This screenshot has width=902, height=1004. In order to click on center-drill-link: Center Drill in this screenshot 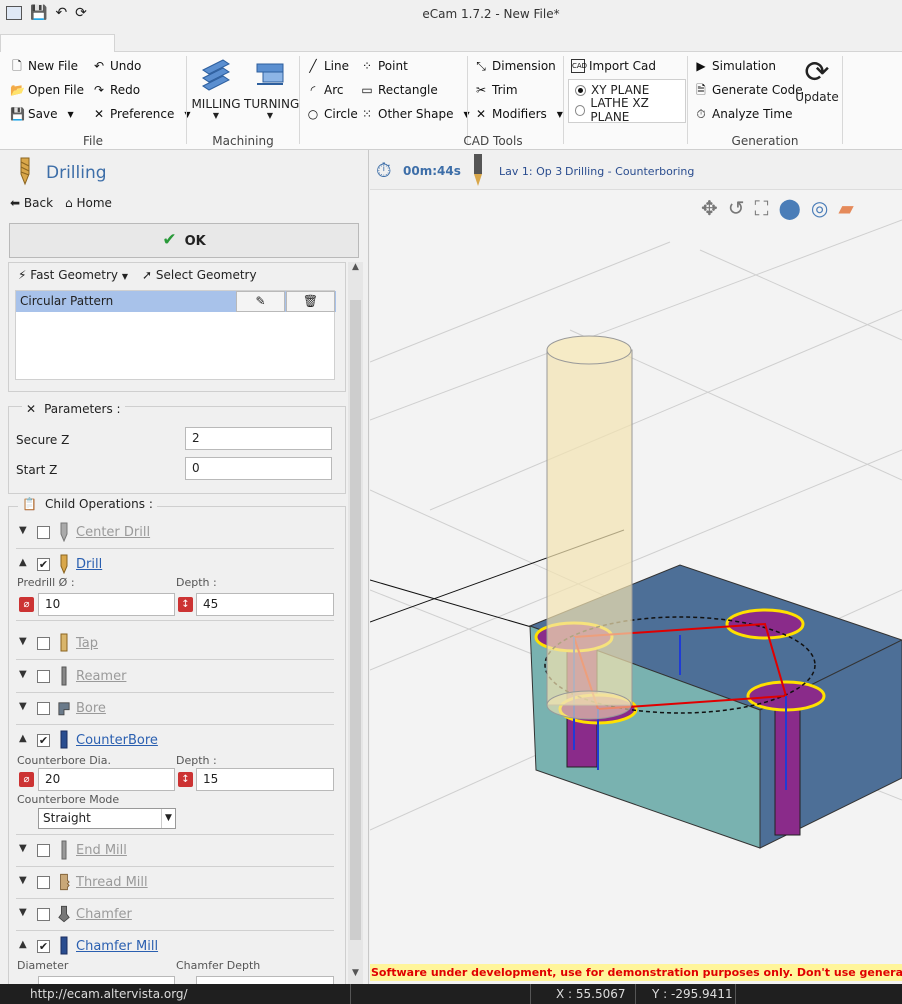, I will do `click(113, 532)`.